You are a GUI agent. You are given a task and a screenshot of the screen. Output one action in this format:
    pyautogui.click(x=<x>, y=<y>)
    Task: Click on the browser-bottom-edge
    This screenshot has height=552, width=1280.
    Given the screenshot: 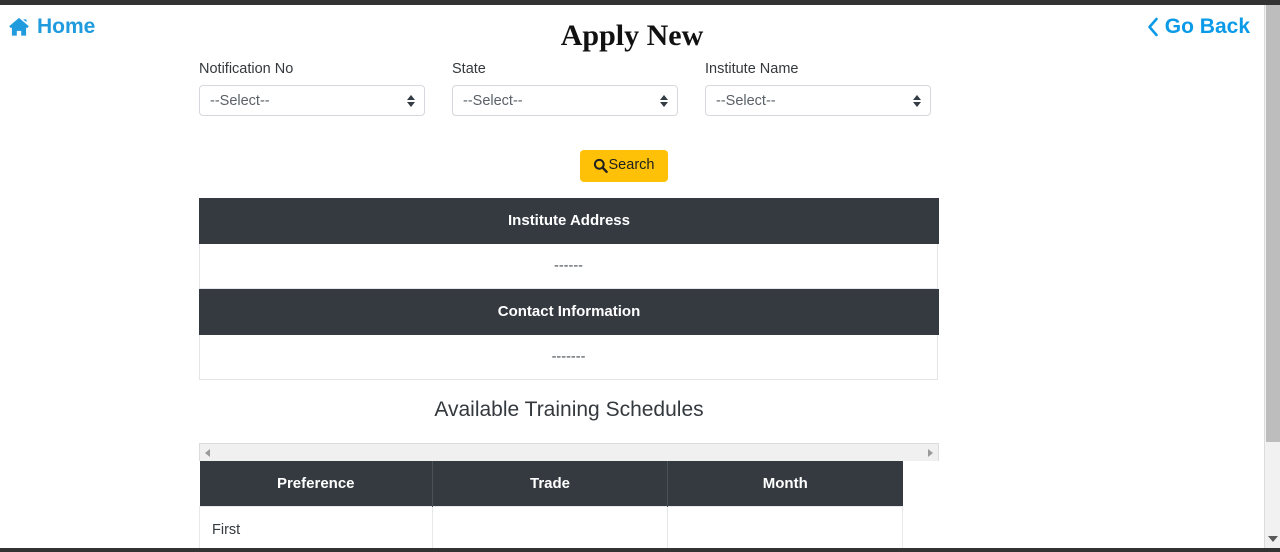 What is the action you would take?
    pyautogui.click(x=640, y=550)
    